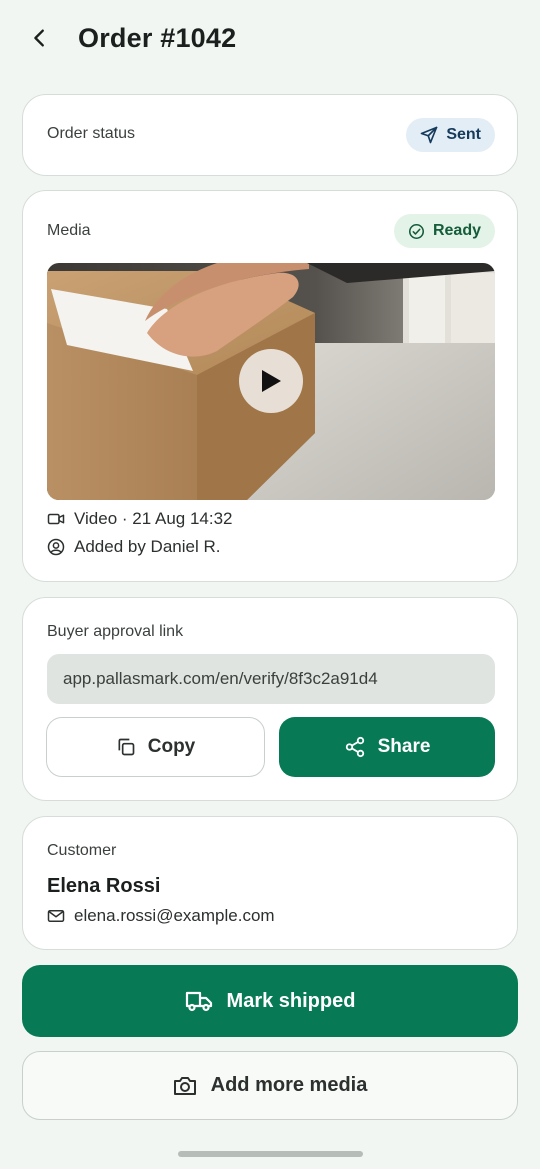 The image size is (540, 1169). I want to click on approval-link-field: app.pallasmark.com/en/verify/8f3c2a91d4, so click(271, 679).